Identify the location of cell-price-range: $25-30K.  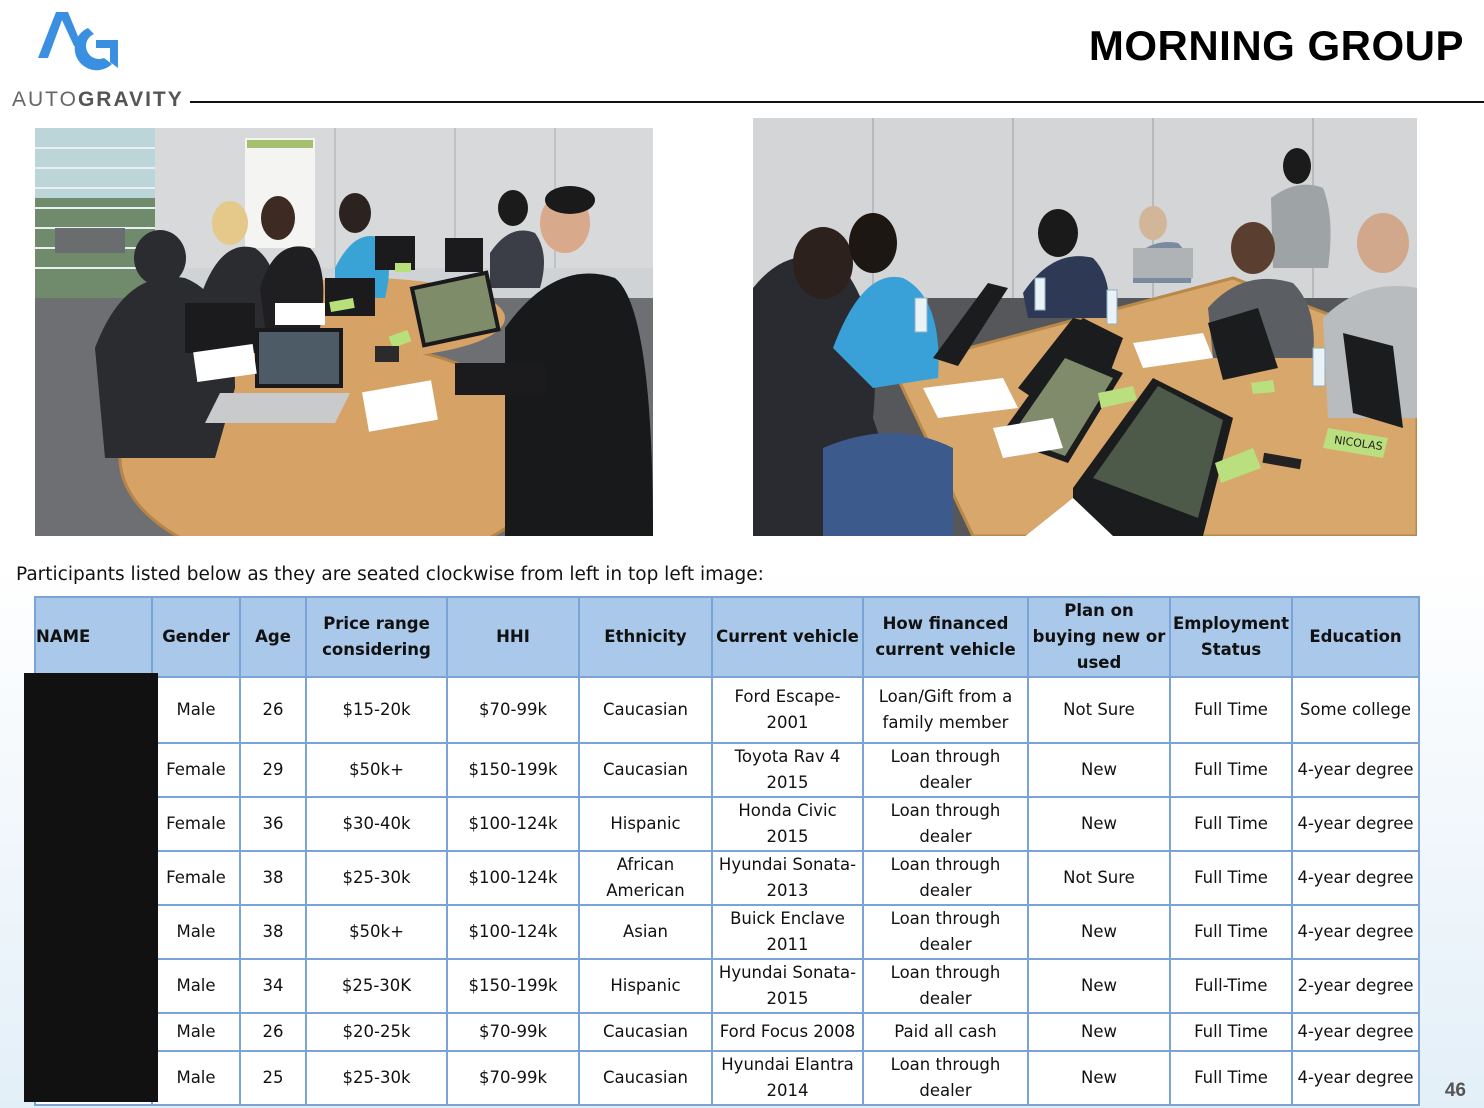
(376, 986).